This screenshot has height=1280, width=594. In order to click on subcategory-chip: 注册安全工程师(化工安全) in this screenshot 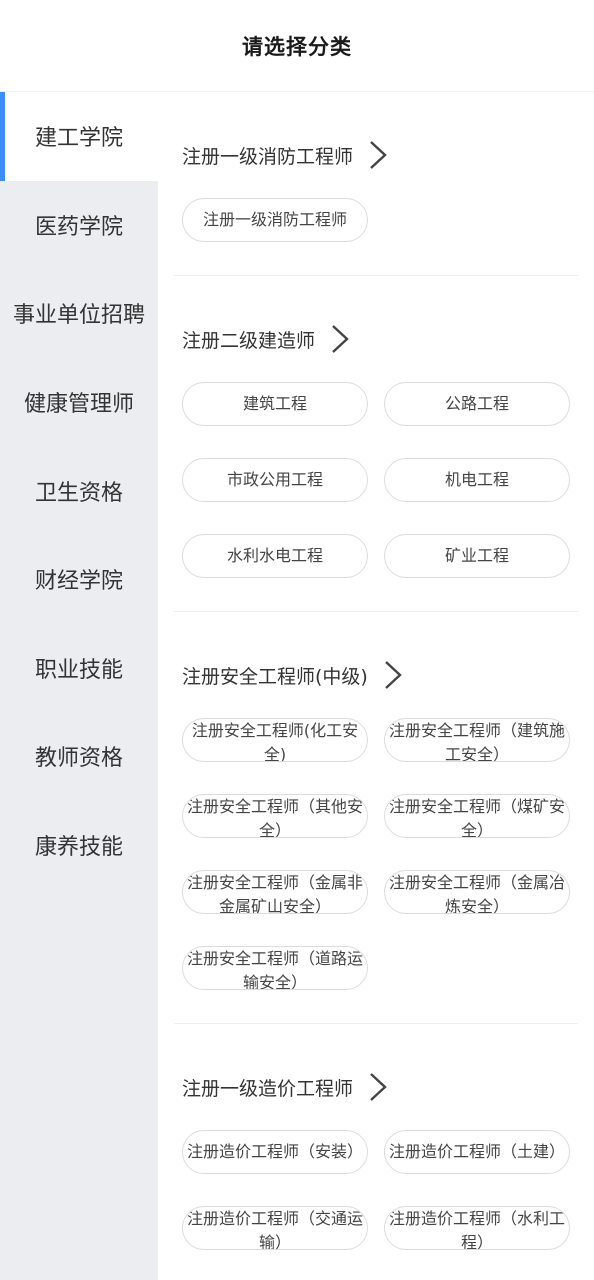, I will do `click(275, 740)`.